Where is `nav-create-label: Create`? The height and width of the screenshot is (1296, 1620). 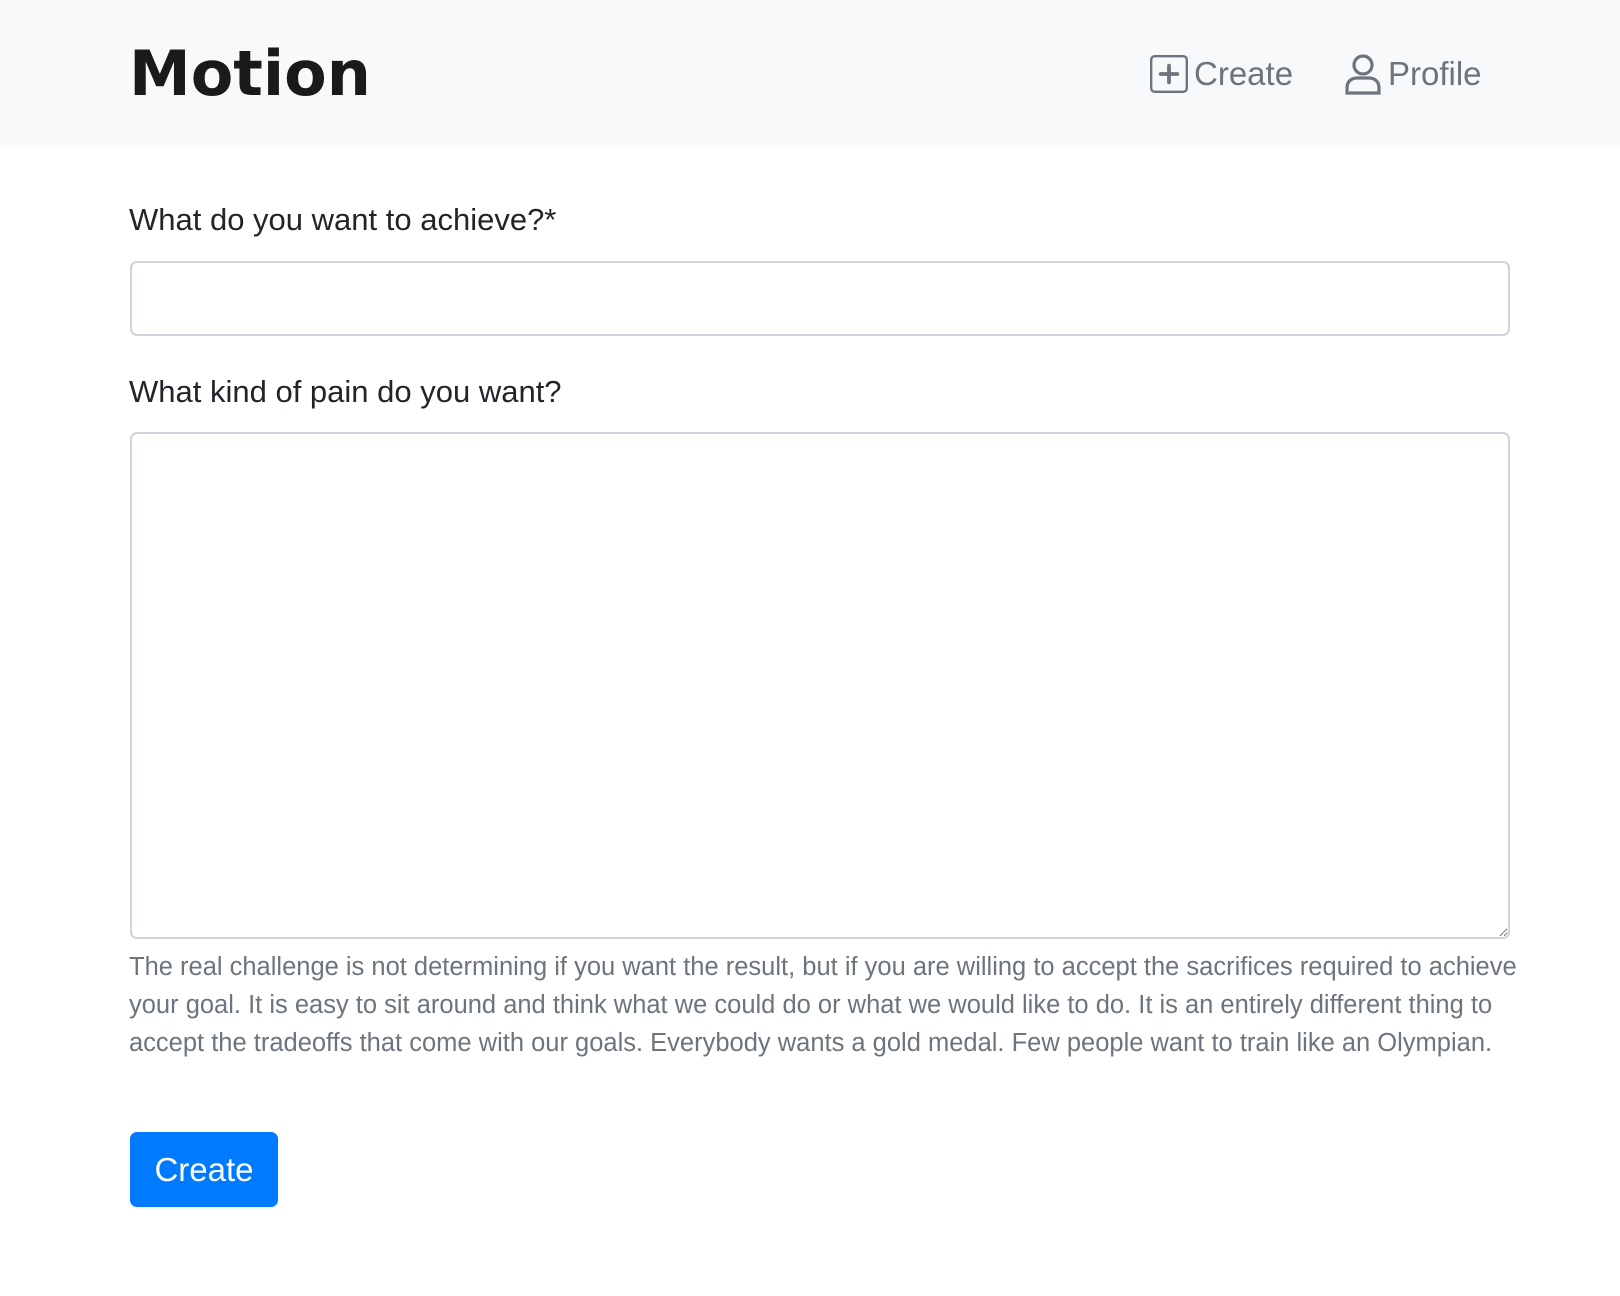 nav-create-label: Create is located at coordinates (1244, 73).